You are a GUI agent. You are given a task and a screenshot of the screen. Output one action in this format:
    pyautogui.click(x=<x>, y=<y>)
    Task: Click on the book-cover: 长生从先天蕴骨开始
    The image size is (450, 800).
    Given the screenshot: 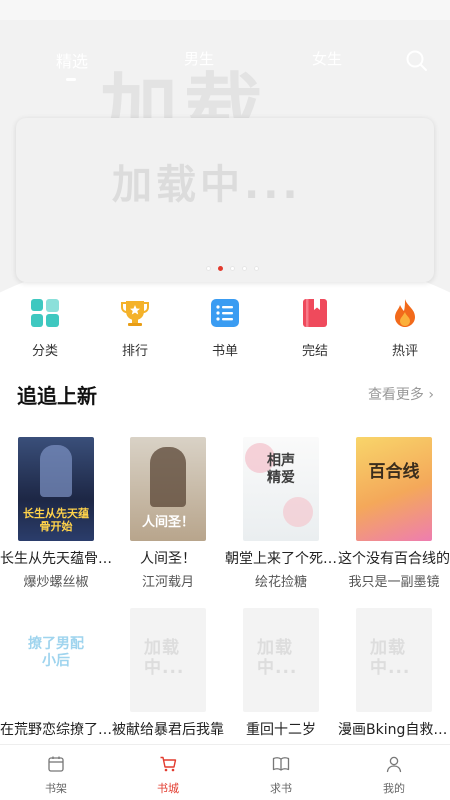 What is the action you would take?
    pyautogui.click(x=56, y=489)
    